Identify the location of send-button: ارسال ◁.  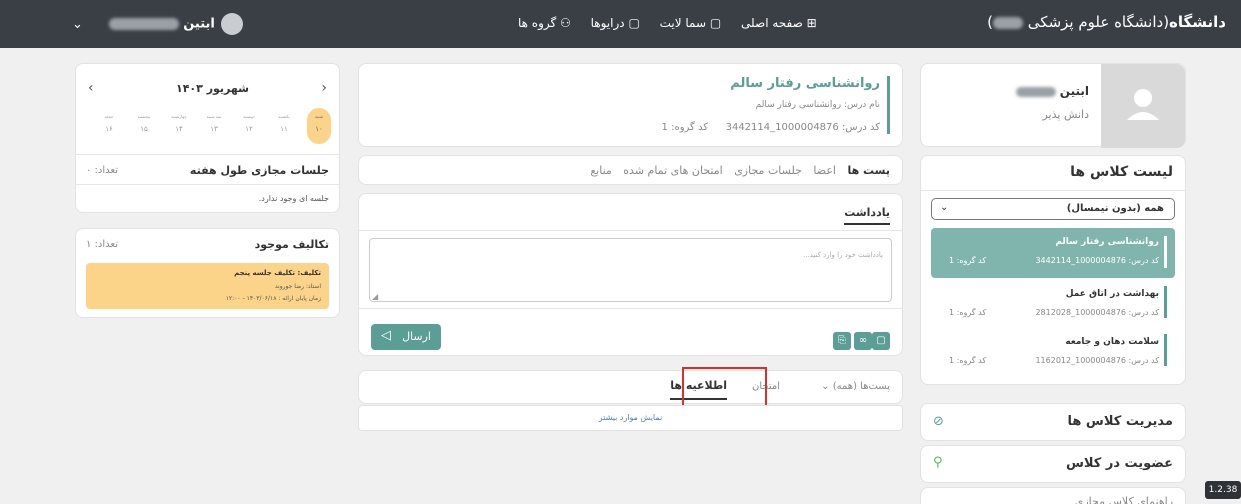
(406, 337).